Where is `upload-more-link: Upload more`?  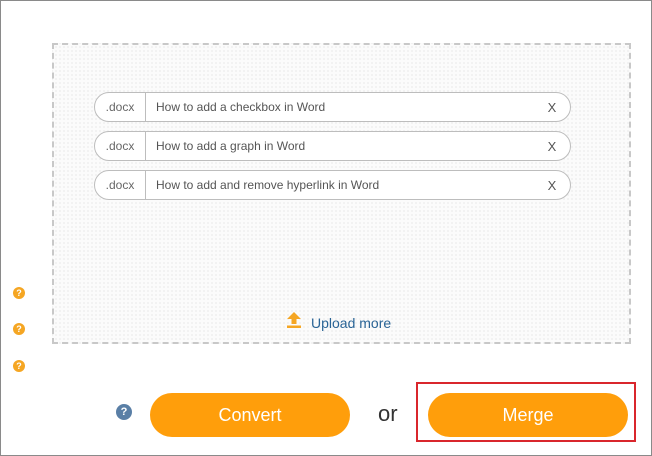 upload-more-link: Upload more is located at coordinates (339, 322).